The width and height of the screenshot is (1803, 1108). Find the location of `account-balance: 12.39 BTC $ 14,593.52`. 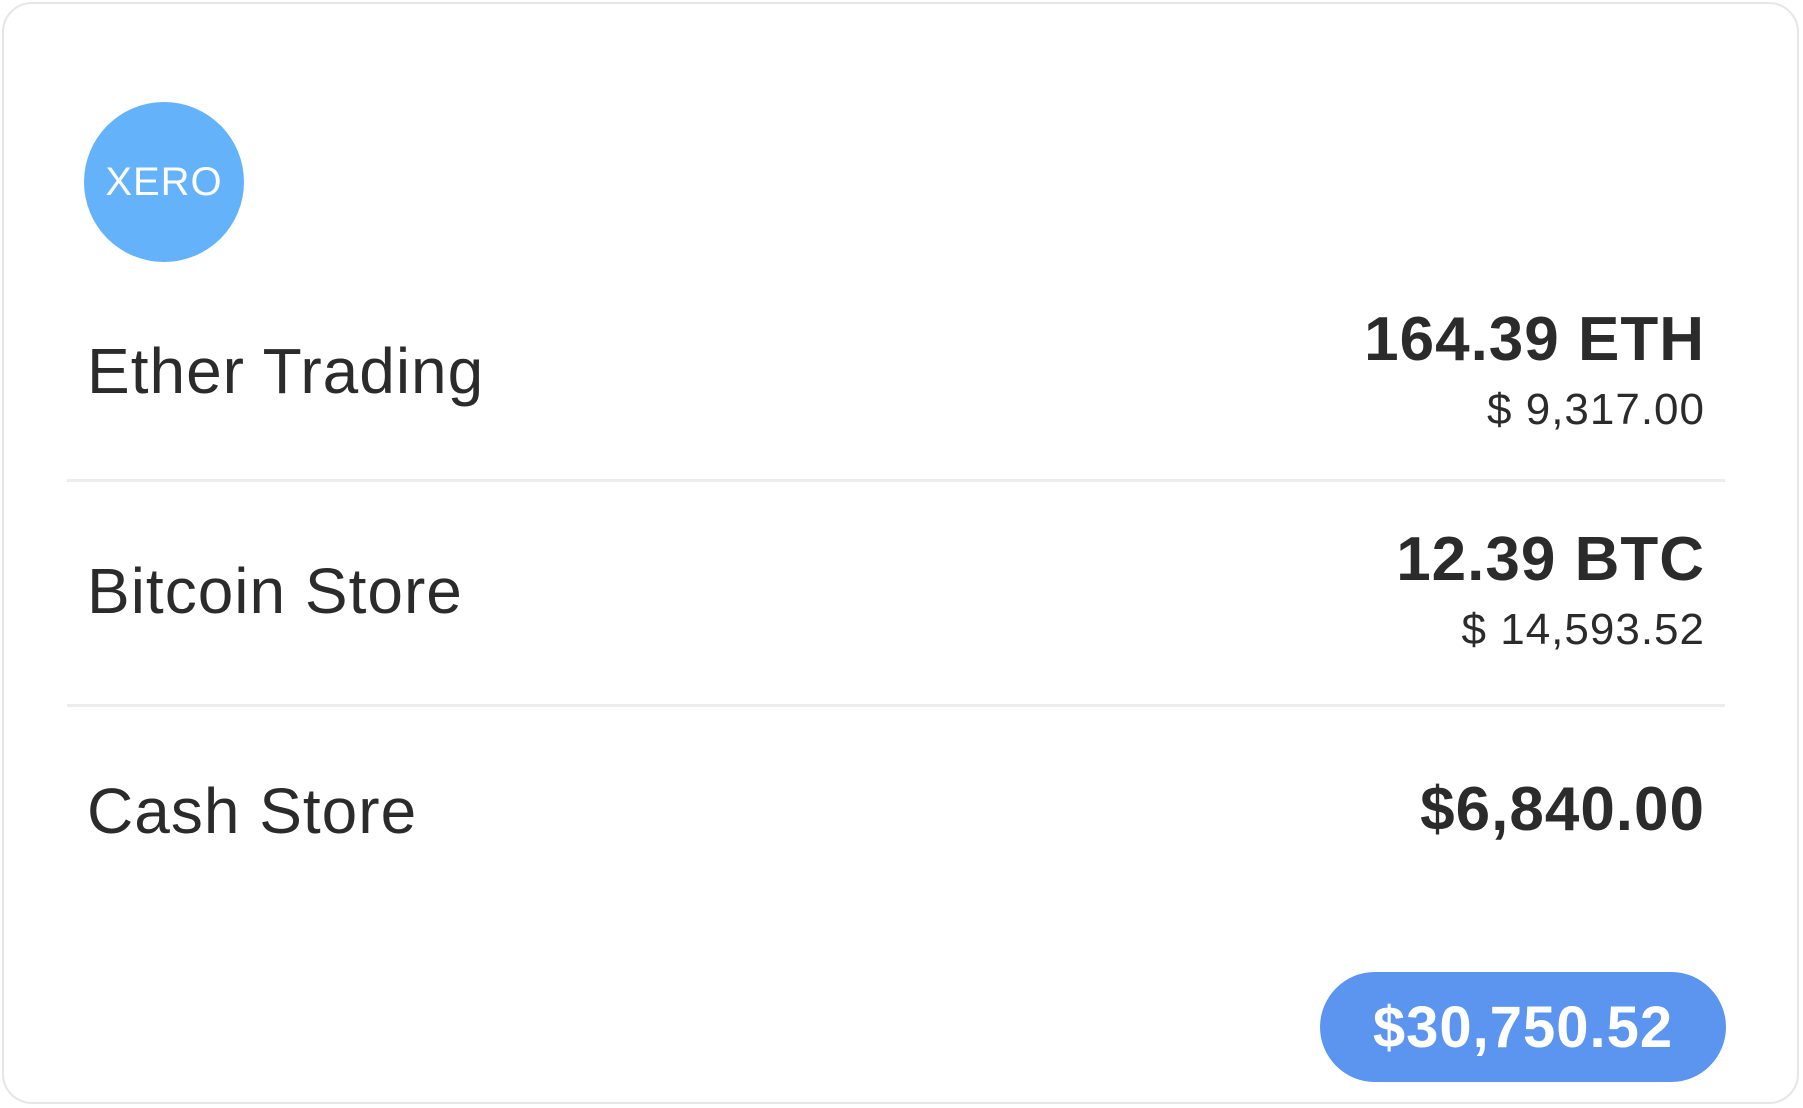

account-balance: 12.39 BTC $ 14,593.52 is located at coordinates (1550, 591).